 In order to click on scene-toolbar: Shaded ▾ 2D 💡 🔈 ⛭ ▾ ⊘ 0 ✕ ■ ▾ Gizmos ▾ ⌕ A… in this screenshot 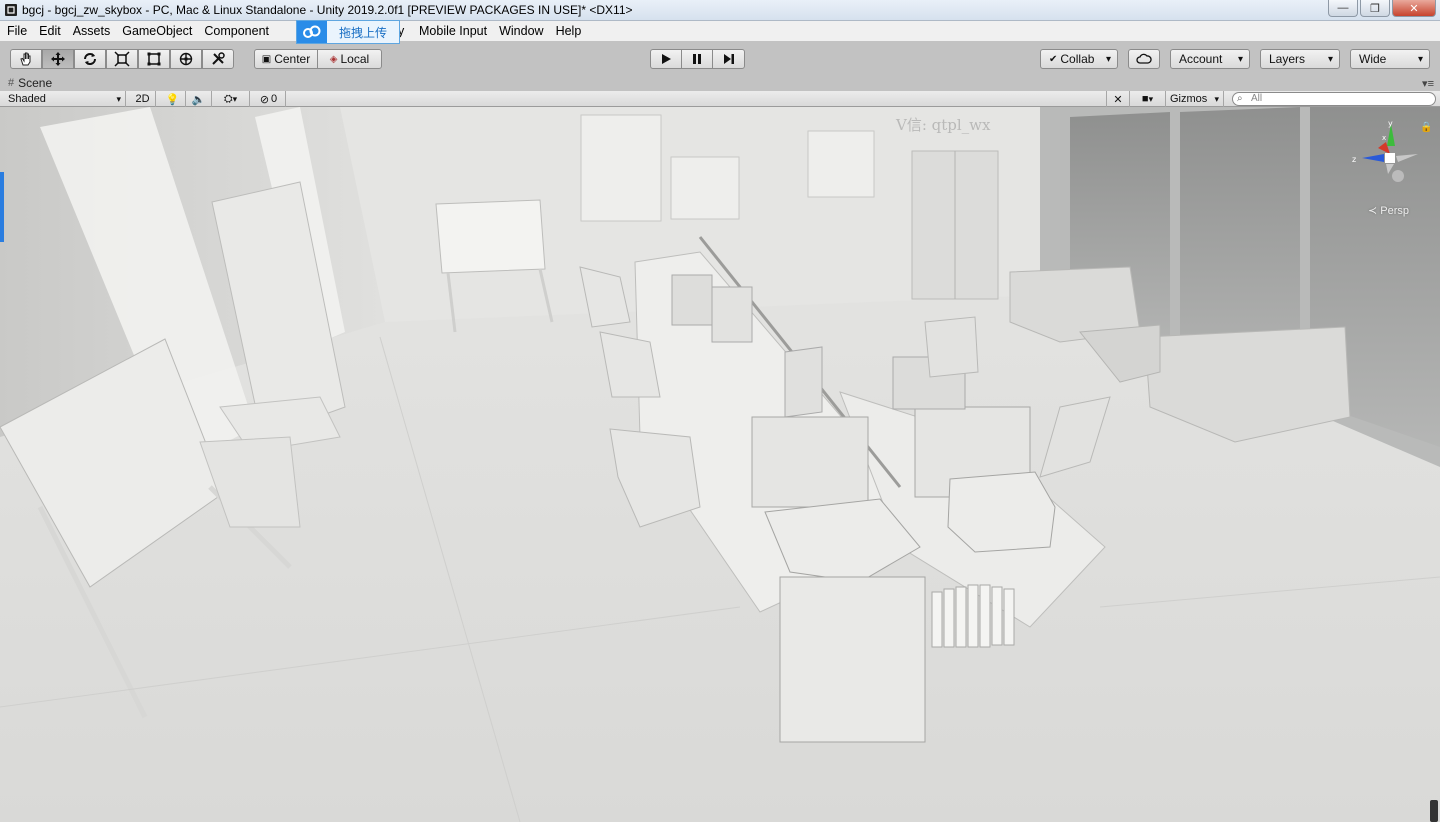, I will do `click(720, 99)`.